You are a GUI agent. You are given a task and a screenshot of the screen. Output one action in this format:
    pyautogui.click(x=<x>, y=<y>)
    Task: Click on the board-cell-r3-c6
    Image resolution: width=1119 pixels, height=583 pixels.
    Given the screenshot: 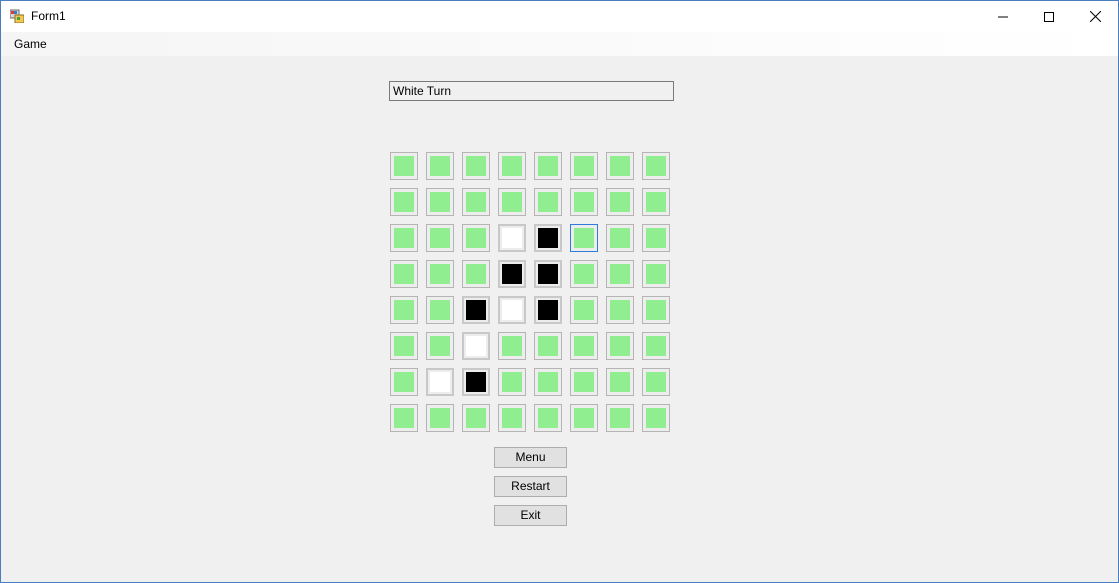 What is the action you would take?
    pyautogui.click(x=620, y=274)
    